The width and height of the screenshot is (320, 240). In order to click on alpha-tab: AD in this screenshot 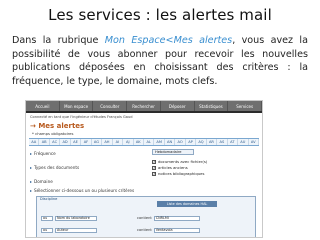, I will do `click(65, 142)`.